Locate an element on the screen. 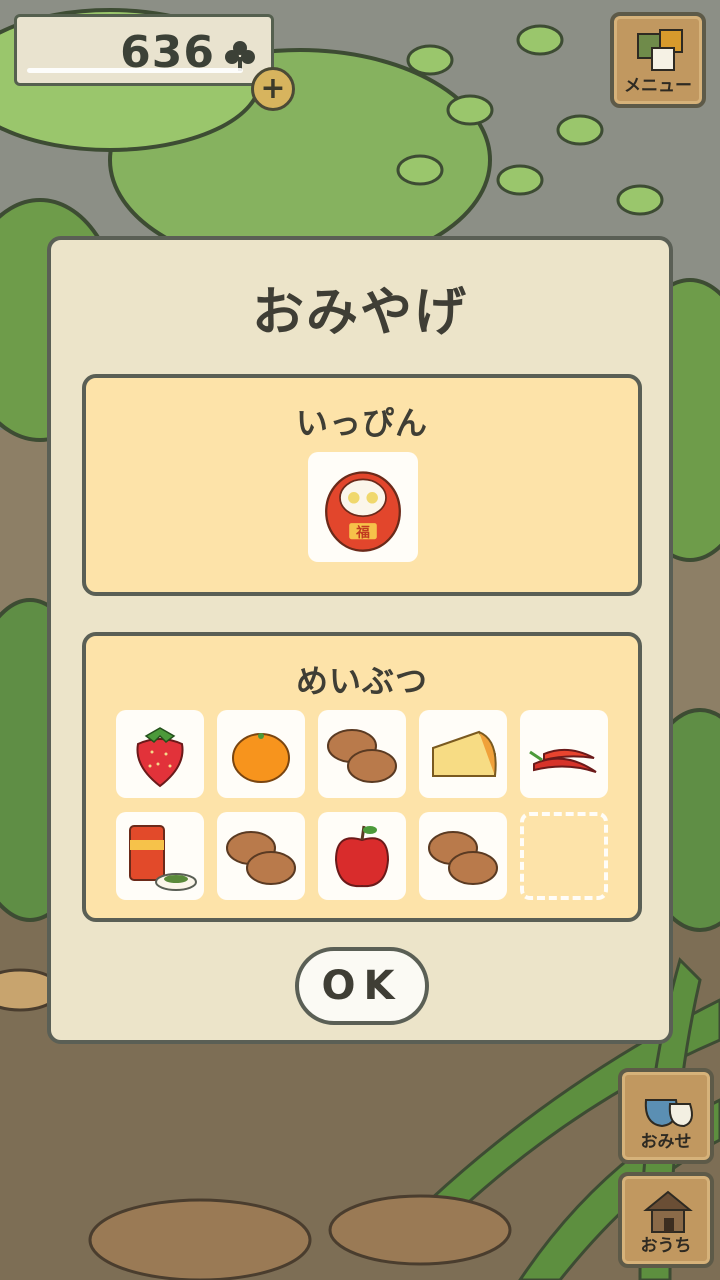 This screenshot has width=720, height=1280. cheese-icon is located at coordinates (464, 753).